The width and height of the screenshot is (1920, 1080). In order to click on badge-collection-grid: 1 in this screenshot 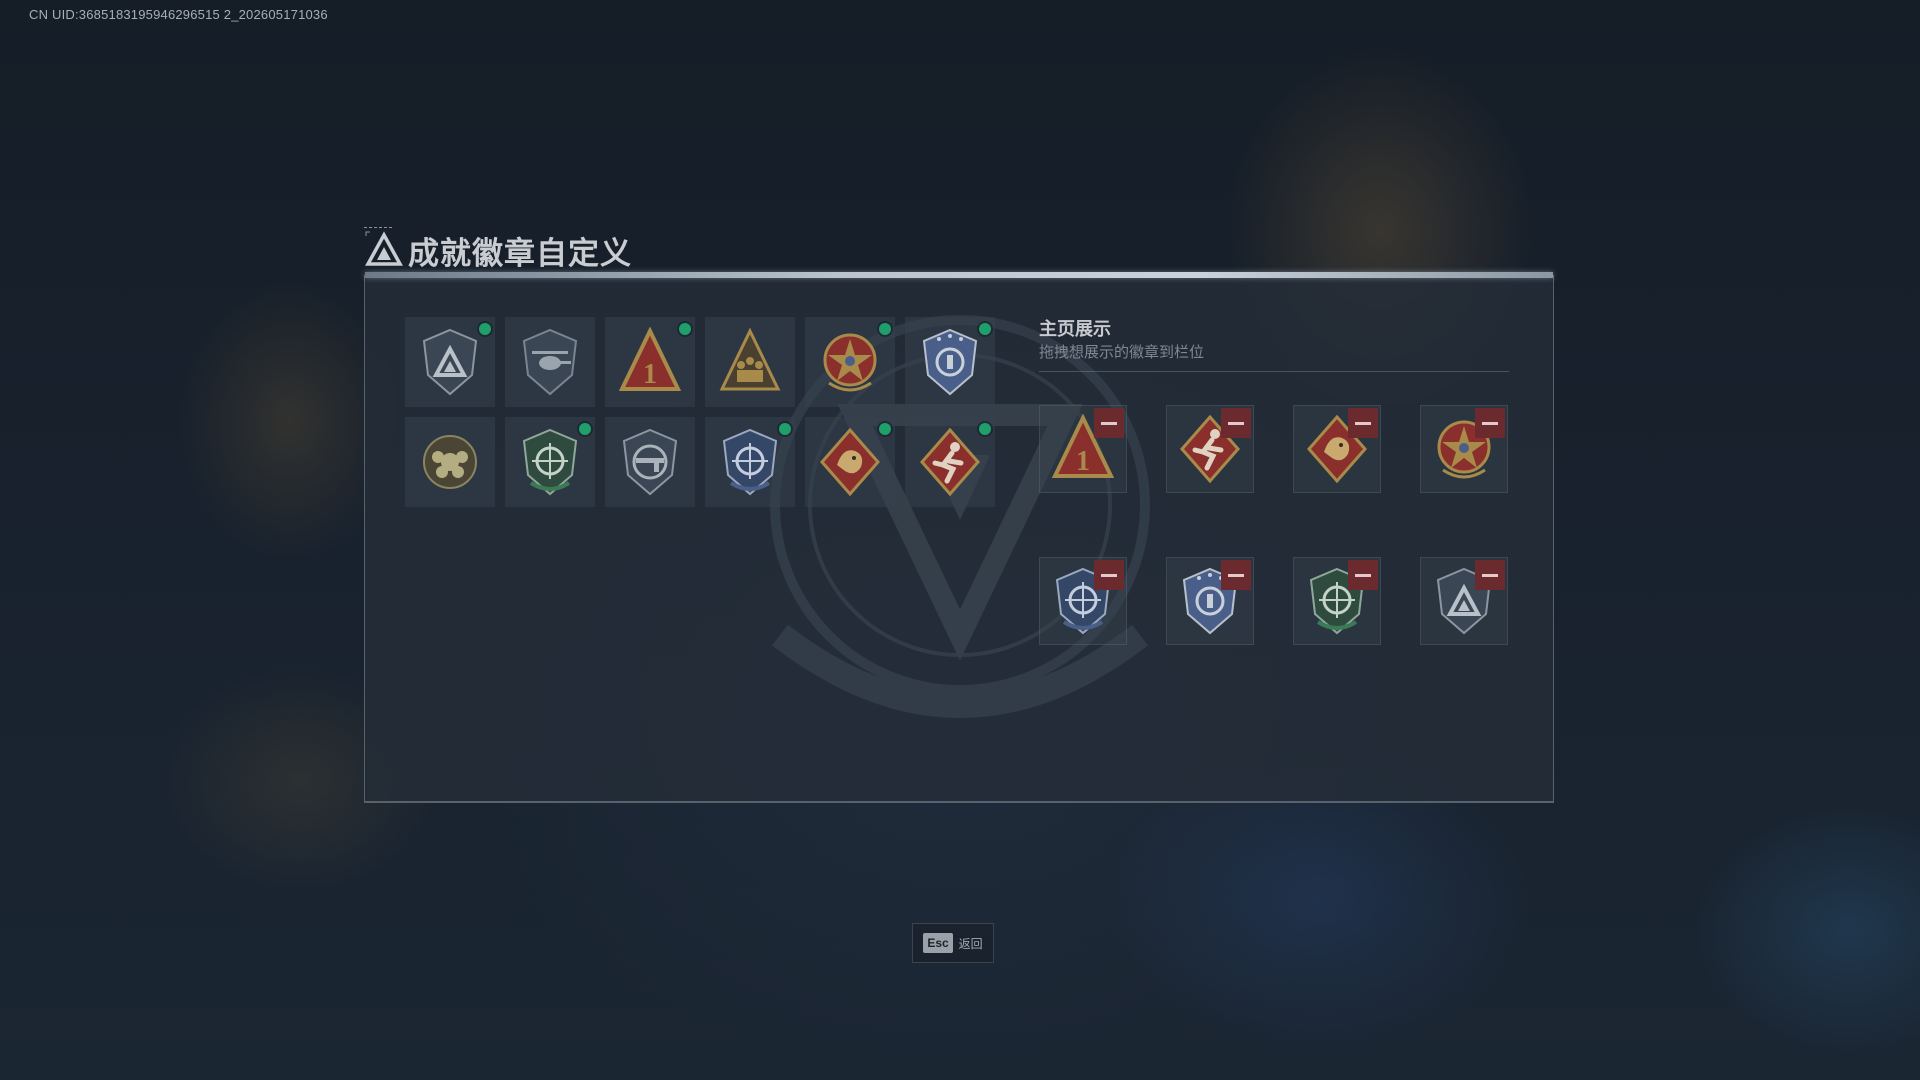, I will do `click(705, 412)`.